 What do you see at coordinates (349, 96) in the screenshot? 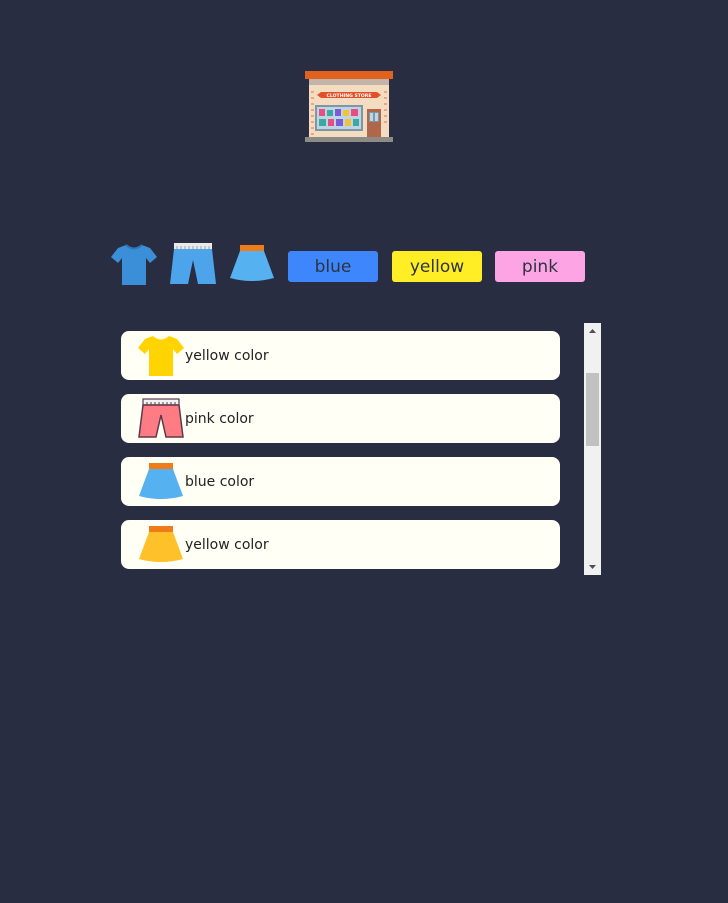
I see `store-sign-text: CLOTHING STORE` at bounding box center [349, 96].